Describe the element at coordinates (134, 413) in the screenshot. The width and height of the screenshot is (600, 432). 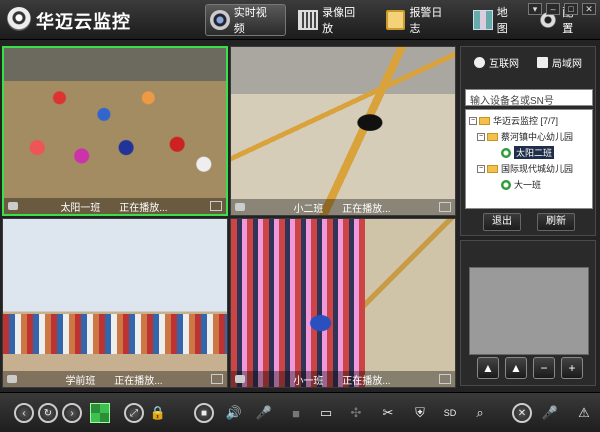
I see `fullscreen-toggle-icon: ⤢` at that location.